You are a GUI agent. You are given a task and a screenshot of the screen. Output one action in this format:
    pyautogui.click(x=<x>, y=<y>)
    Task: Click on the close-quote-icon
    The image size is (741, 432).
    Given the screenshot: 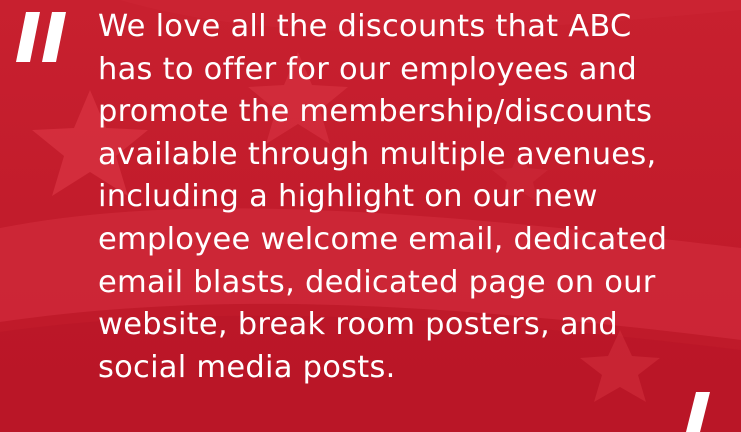 What is the action you would take?
    pyautogui.click(x=698, y=412)
    